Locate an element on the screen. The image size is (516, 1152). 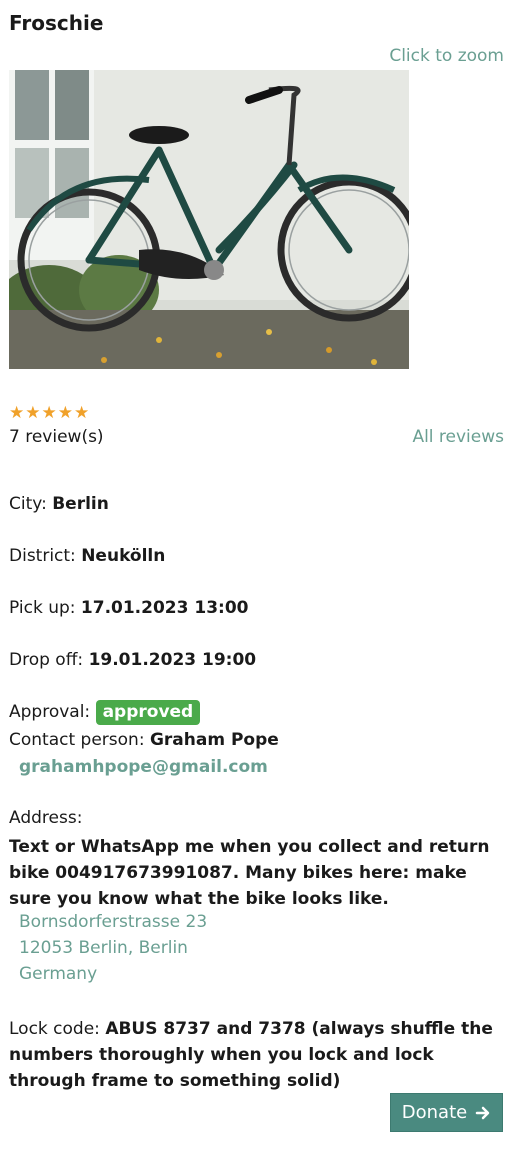
pickup-value: 17.01.2023 13:00 is located at coordinates (164, 608).